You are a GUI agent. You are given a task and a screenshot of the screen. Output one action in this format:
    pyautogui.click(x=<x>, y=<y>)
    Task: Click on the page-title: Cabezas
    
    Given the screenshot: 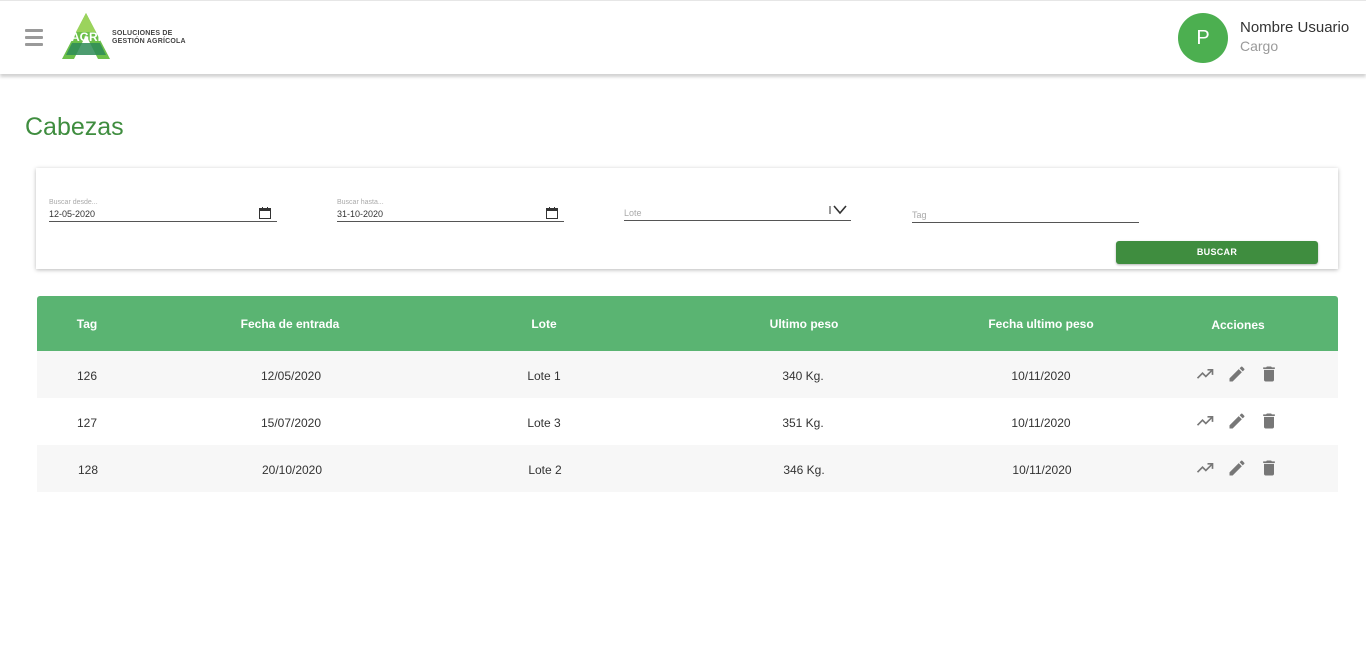 What is the action you would take?
    pyautogui.click(x=74, y=127)
    